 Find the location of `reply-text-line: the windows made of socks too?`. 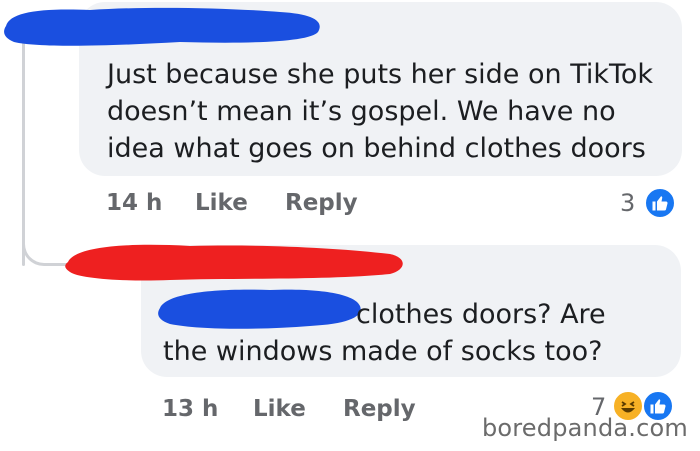

reply-text-line: the windows made of socks too? is located at coordinates (383, 351).